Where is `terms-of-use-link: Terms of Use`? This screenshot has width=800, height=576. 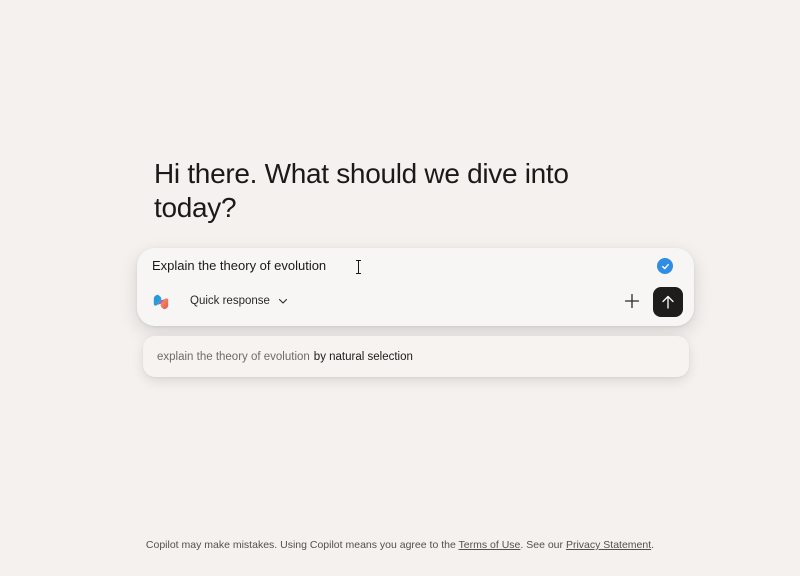
terms-of-use-link: Terms of Use is located at coordinates (490, 545).